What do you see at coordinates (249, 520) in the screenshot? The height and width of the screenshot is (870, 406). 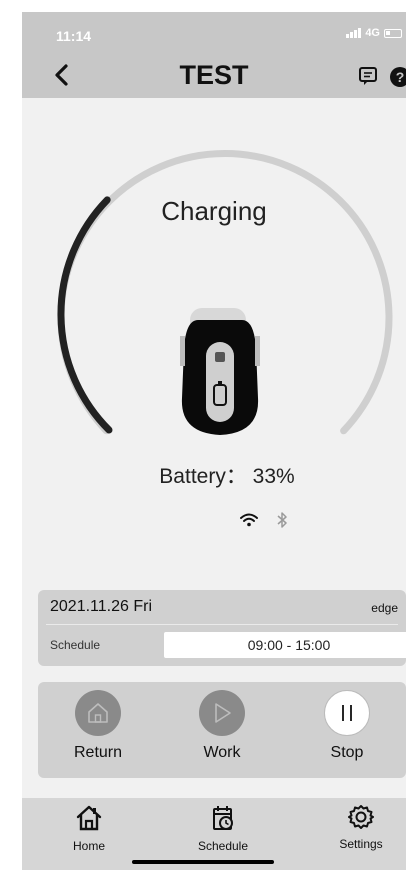 I see `wifi-icon` at bounding box center [249, 520].